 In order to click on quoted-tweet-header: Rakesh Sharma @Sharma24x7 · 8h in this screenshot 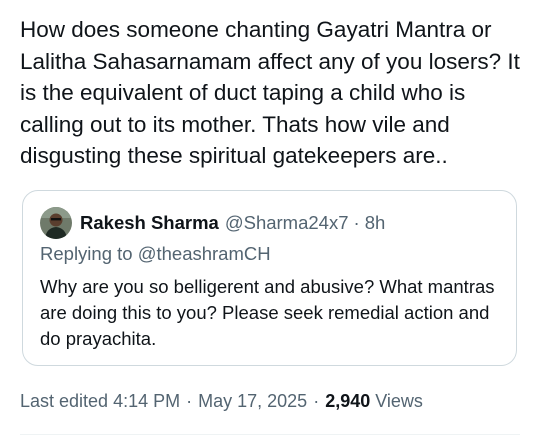, I will do `click(212, 223)`.